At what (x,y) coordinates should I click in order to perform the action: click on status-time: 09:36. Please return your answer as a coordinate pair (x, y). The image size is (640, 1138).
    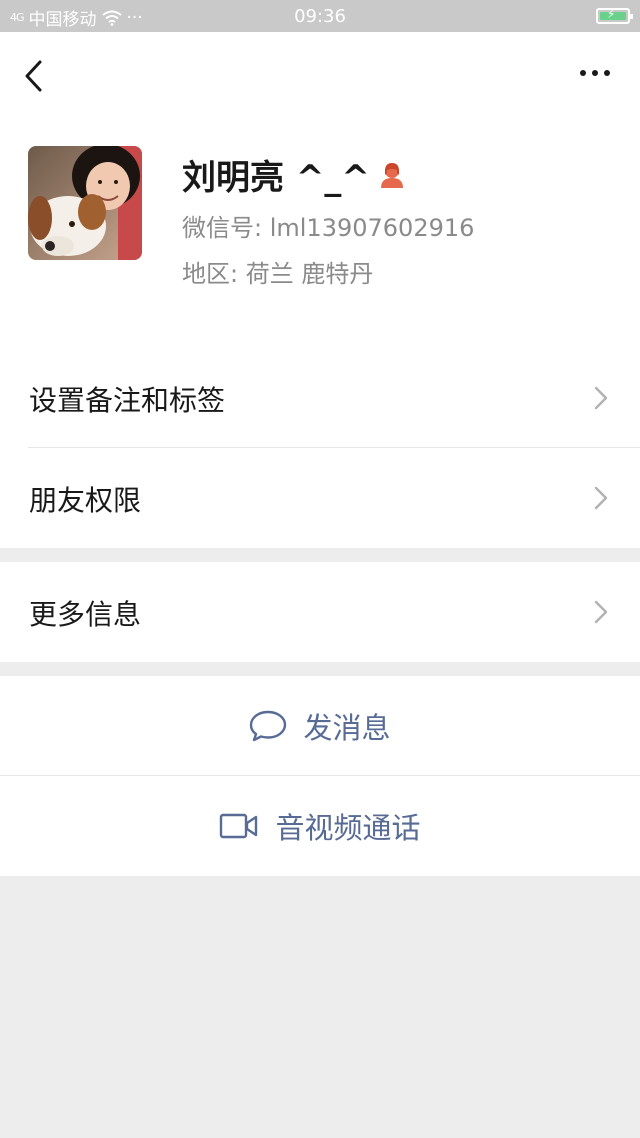
    Looking at the image, I should click on (320, 16).